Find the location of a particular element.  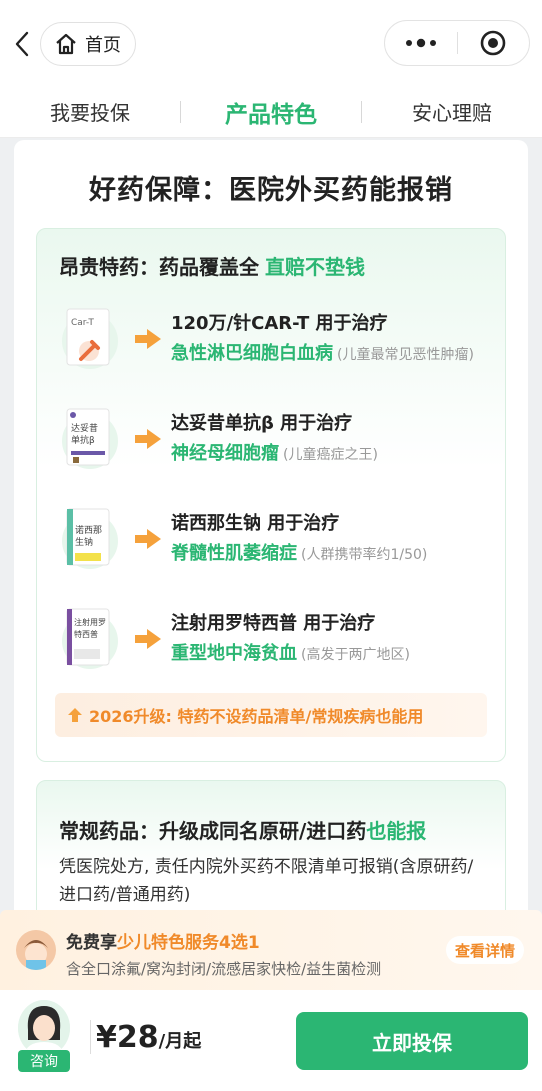

consult-button: 咨询 is located at coordinates (44, 1036).